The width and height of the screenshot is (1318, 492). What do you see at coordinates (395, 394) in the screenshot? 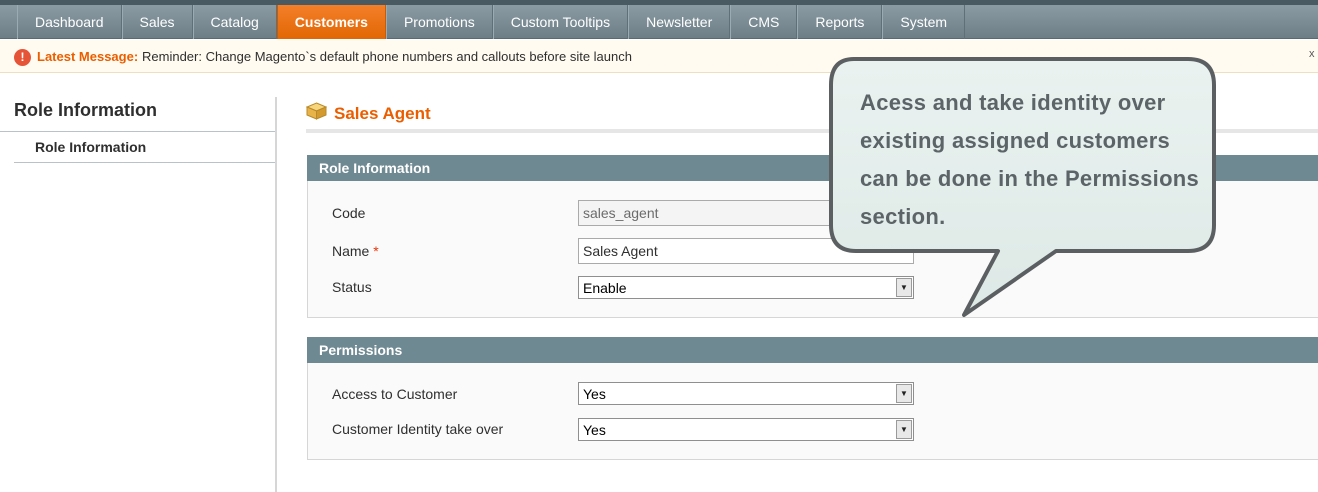
I see `access-to-customer-label: Access to Customer` at bounding box center [395, 394].